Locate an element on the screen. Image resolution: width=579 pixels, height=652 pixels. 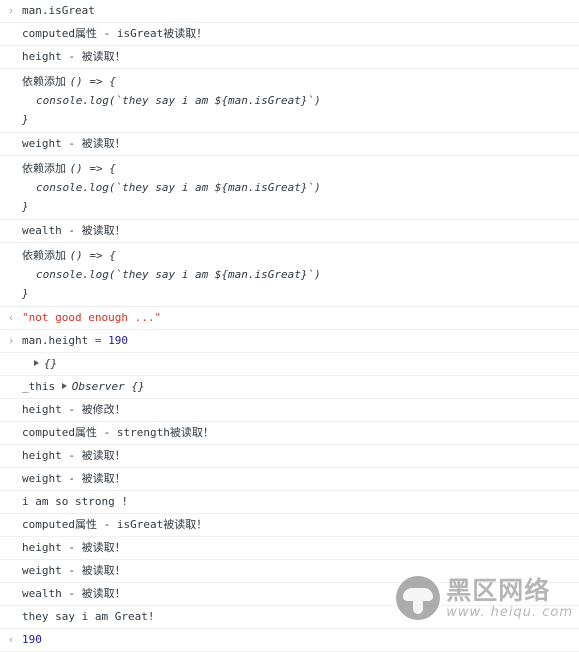
console-log-row: i am so strong ! is located at coordinates (289, 502).